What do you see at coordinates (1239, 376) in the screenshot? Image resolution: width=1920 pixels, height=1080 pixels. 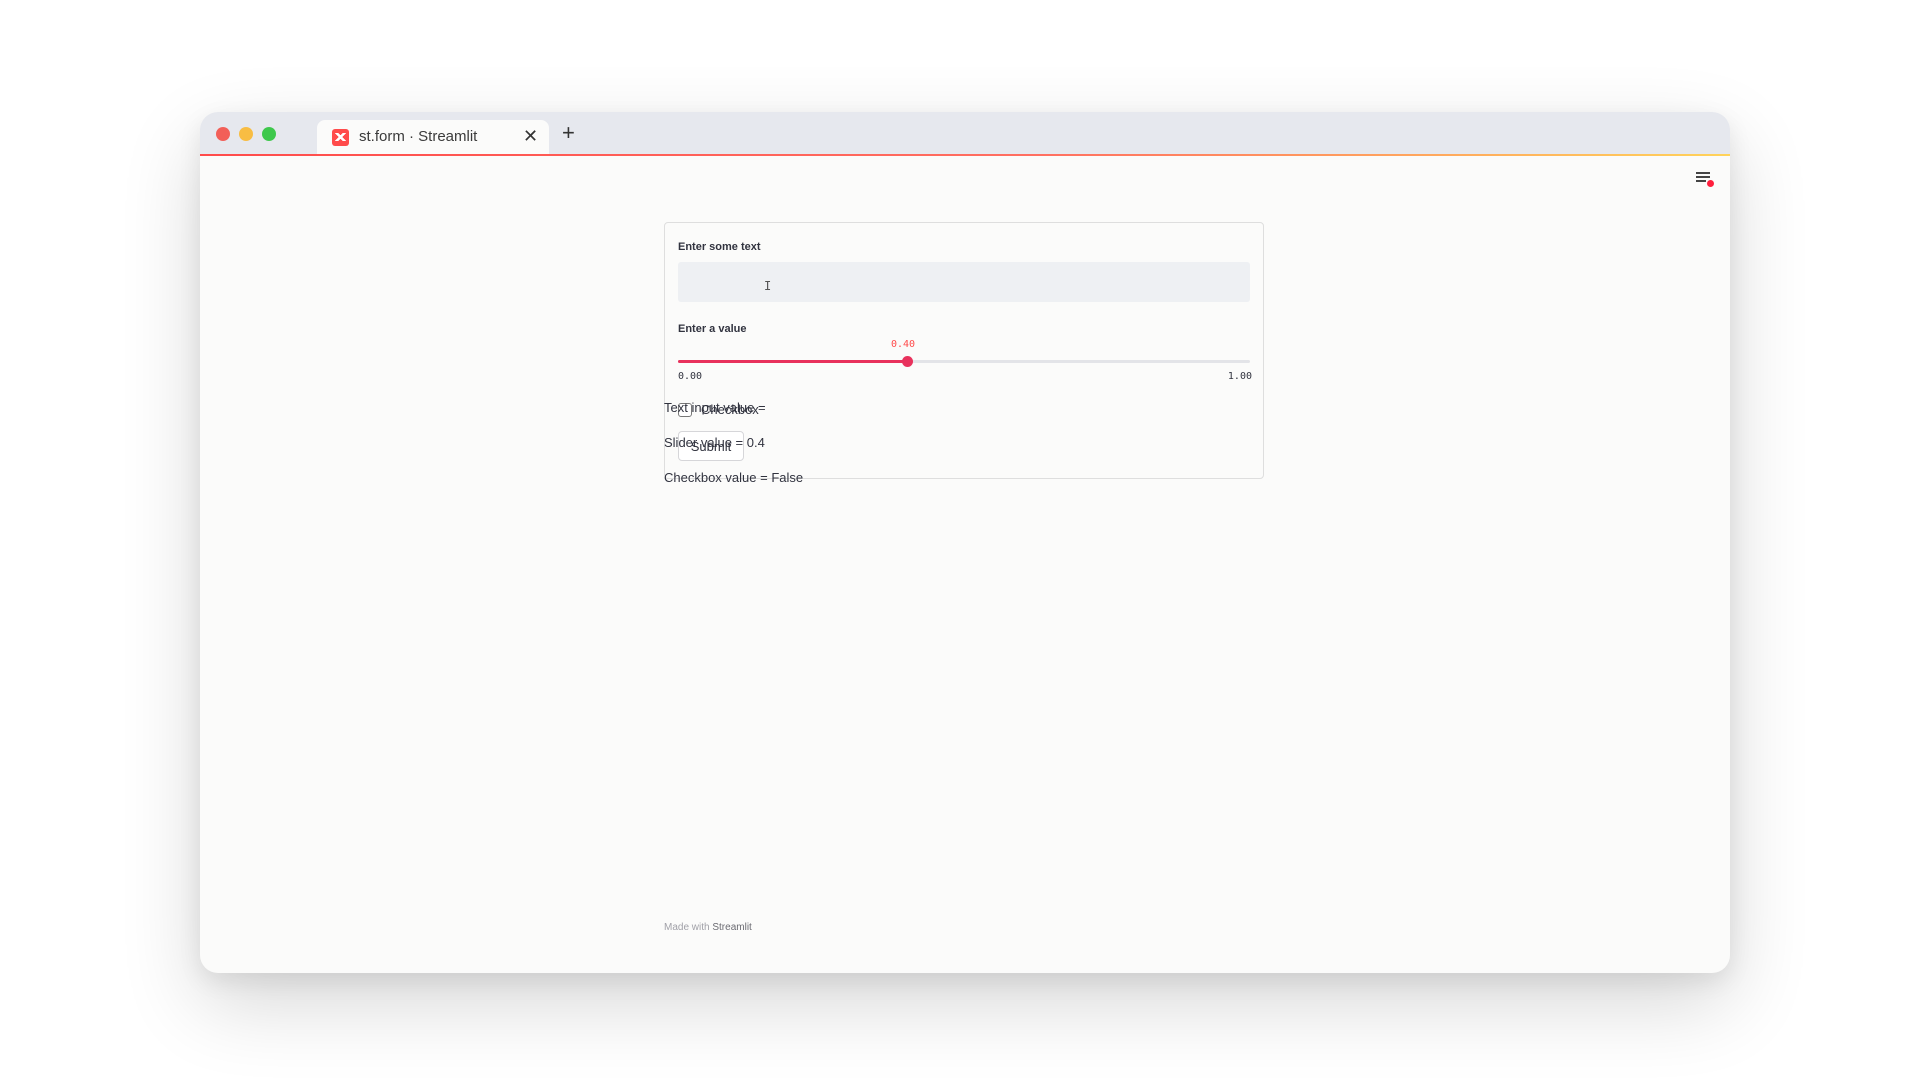 I see `slider-max-value: 1.00` at bounding box center [1239, 376].